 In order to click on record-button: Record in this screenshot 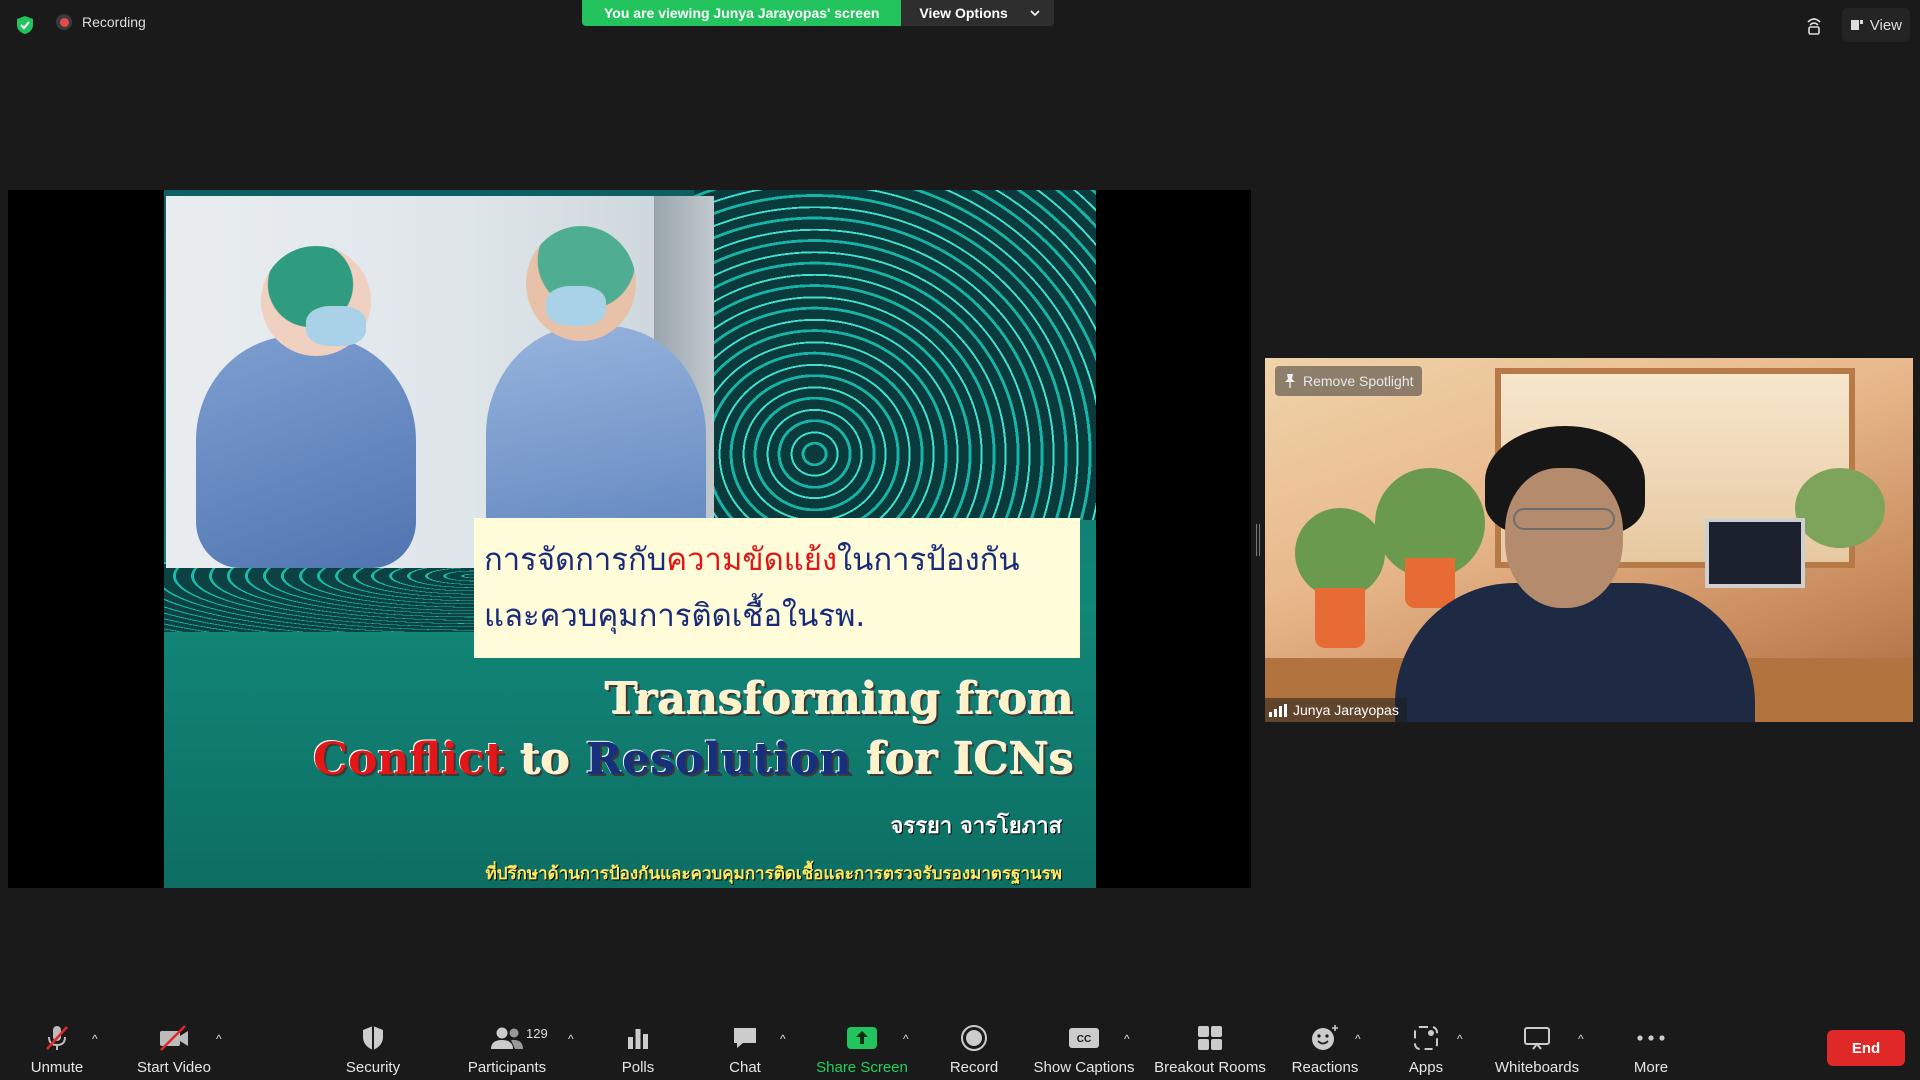, I will do `click(974, 1045)`.